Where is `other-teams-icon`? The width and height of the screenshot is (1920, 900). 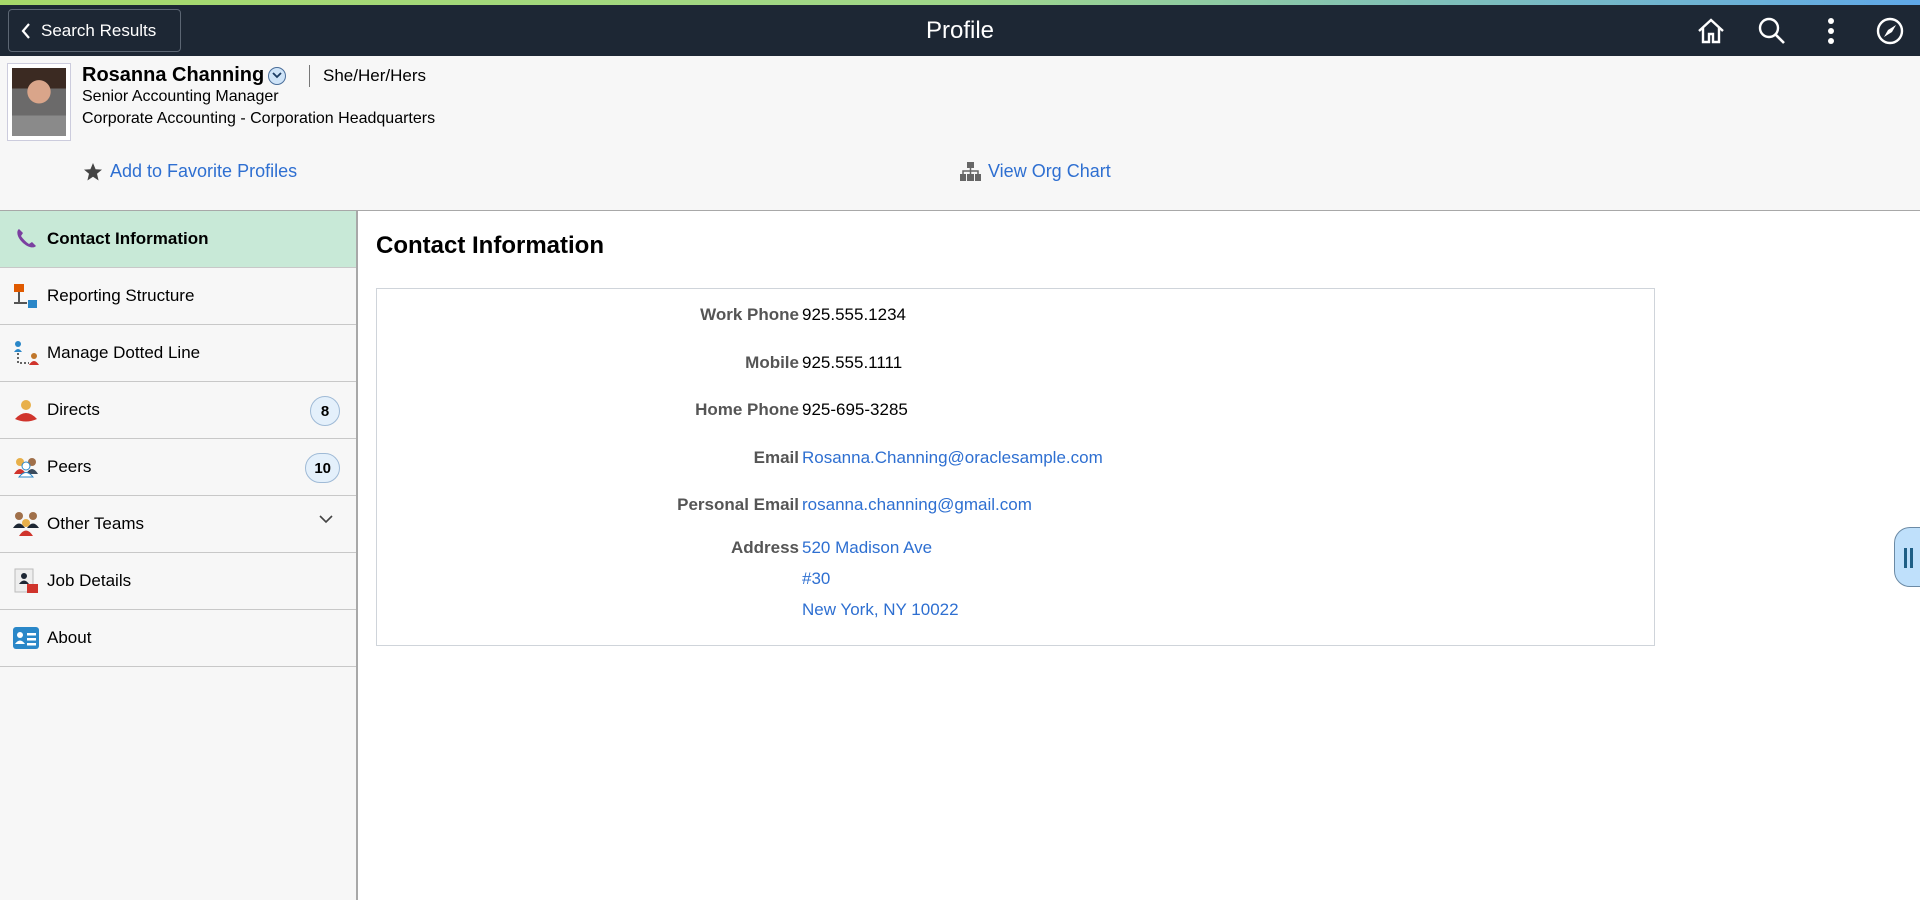
other-teams-icon is located at coordinates (26, 524).